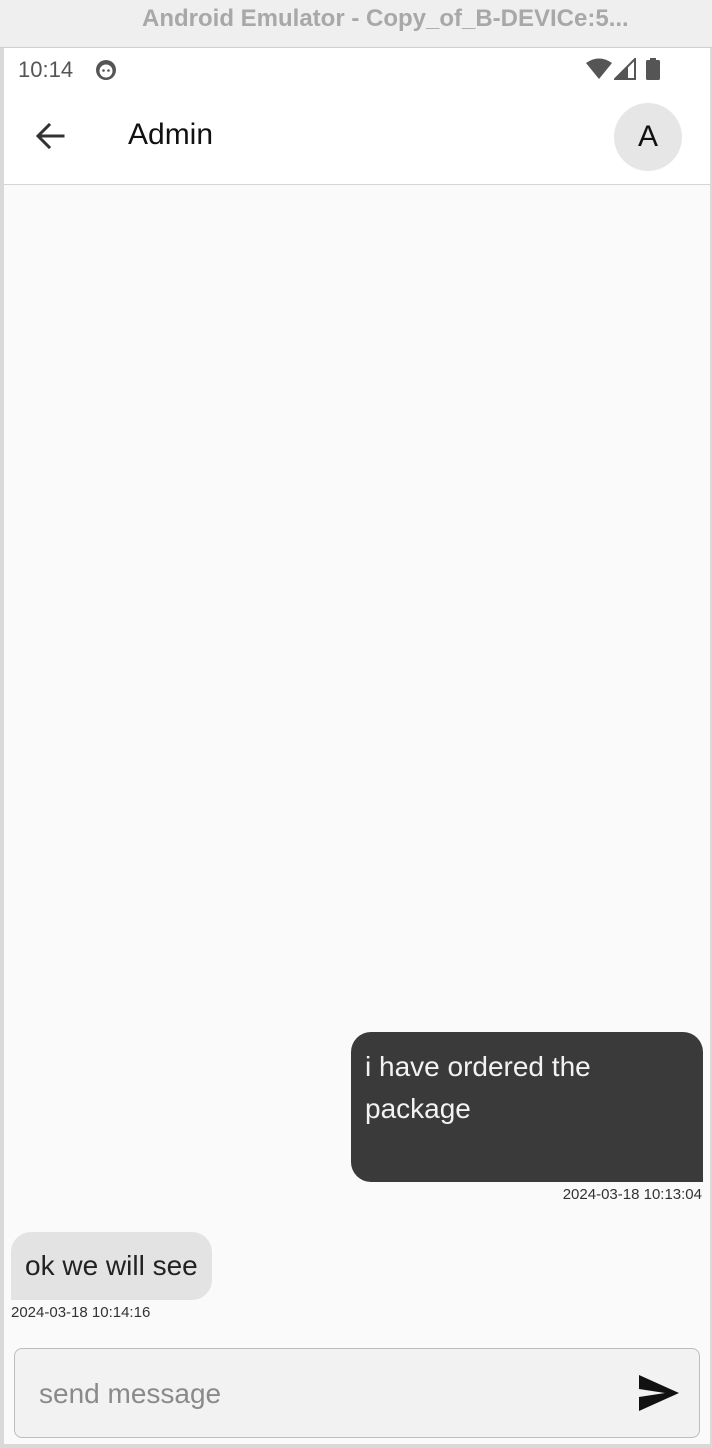 Image resolution: width=712 pixels, height=1448 pixels. I want to click on received-message-bubble: ok we will see, so click(111, 1266).